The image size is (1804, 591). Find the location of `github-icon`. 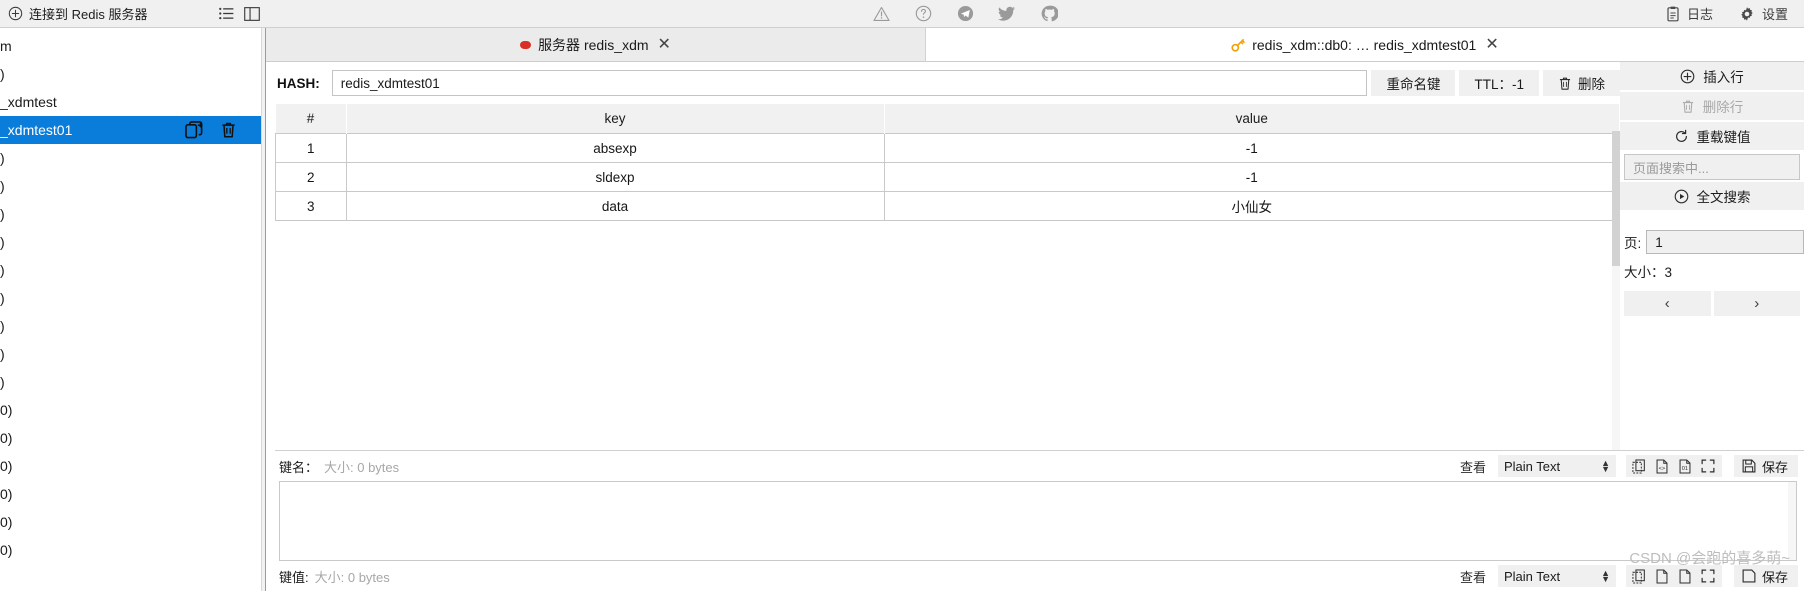

github-icon is located at coordinates (1049, 14).